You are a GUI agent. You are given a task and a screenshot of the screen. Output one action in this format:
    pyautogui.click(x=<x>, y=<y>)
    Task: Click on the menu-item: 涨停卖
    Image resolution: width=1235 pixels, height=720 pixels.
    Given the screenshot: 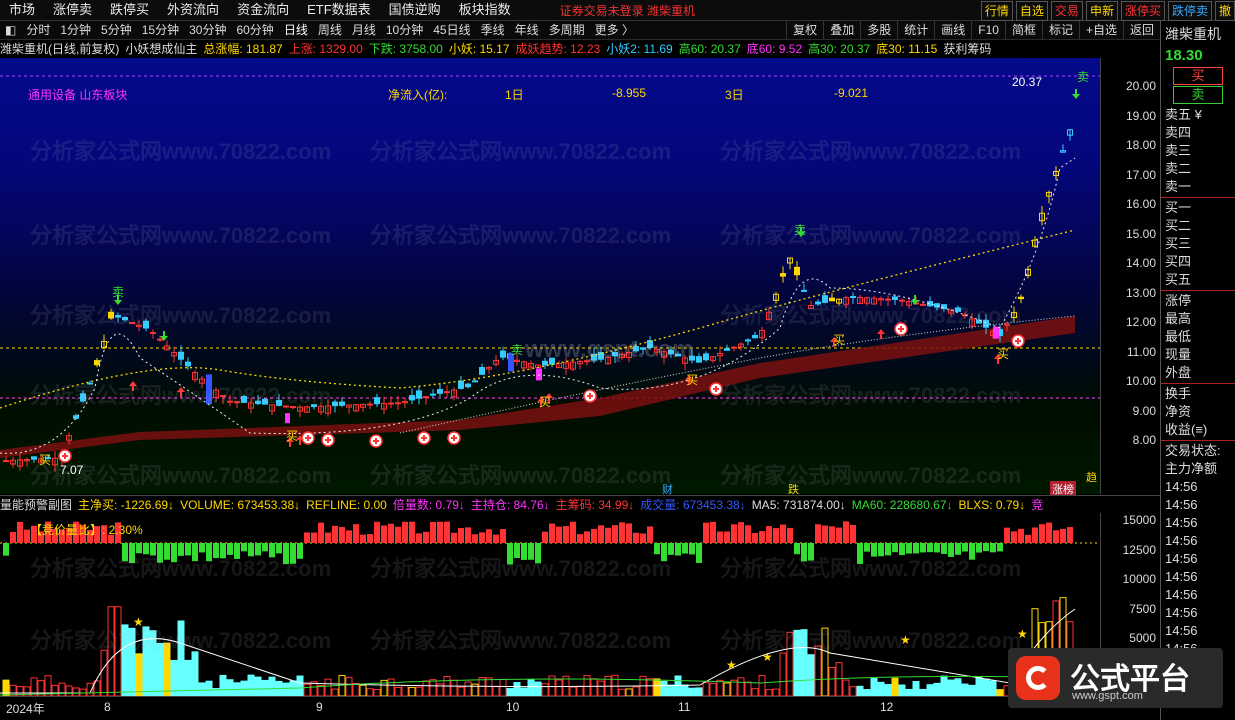 What is the action you would take?
    pyautogui.click(x=72, y=10)
    